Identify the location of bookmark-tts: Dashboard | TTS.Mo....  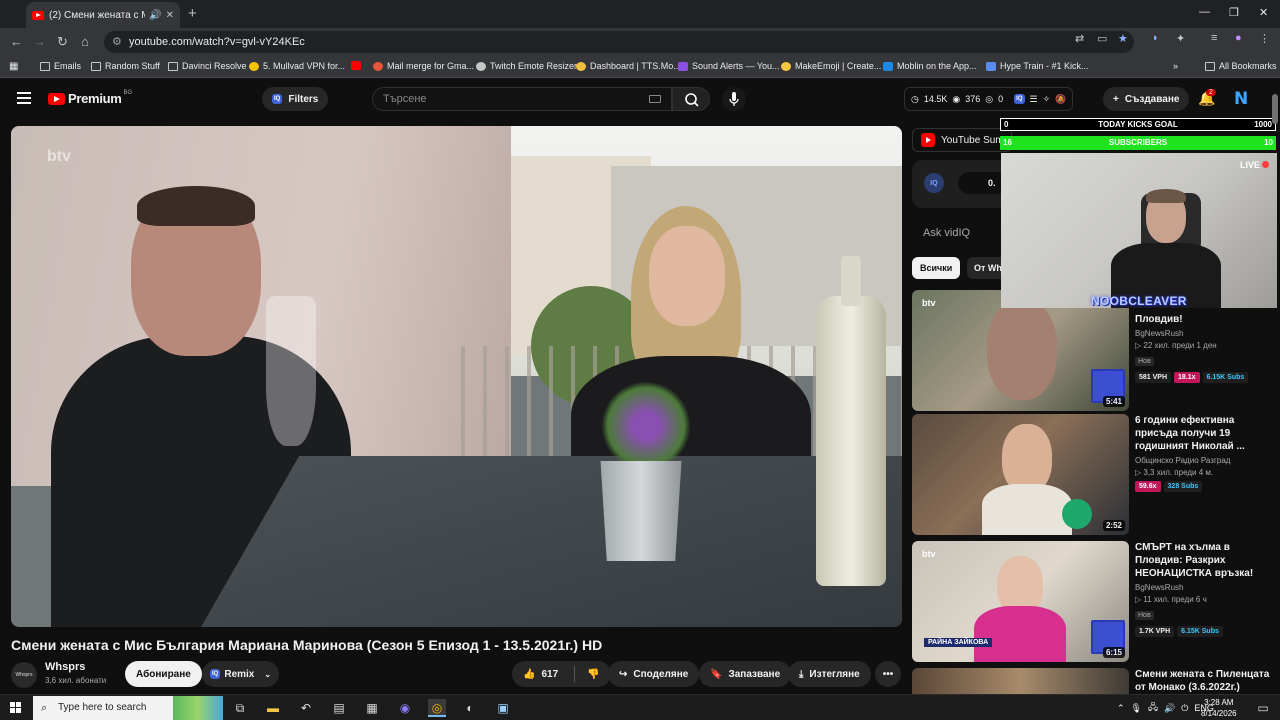
(628, 66).